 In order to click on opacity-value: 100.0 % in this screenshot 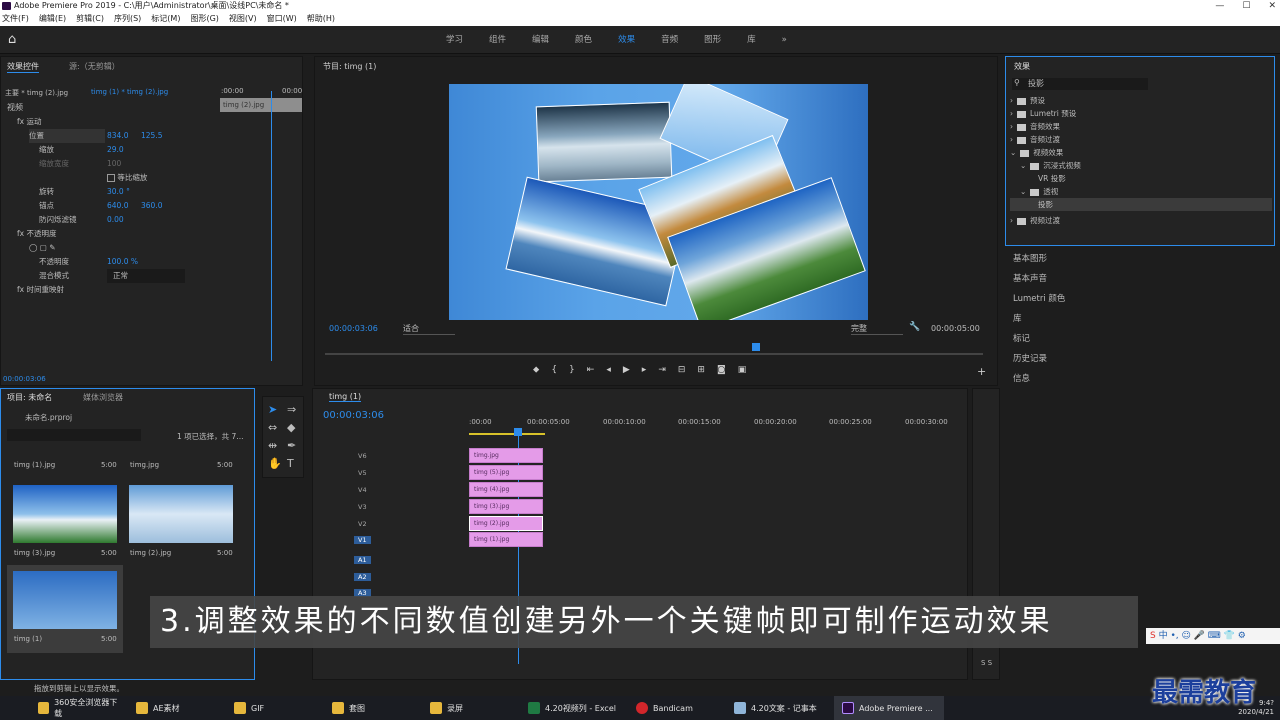, I will do `click(122, 262)`.